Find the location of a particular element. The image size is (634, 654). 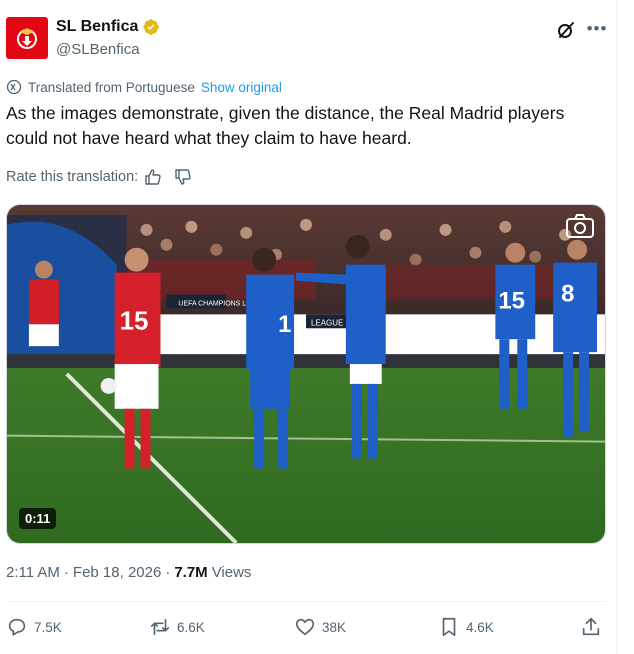

repost-icon is located at coordinates (160, 627).